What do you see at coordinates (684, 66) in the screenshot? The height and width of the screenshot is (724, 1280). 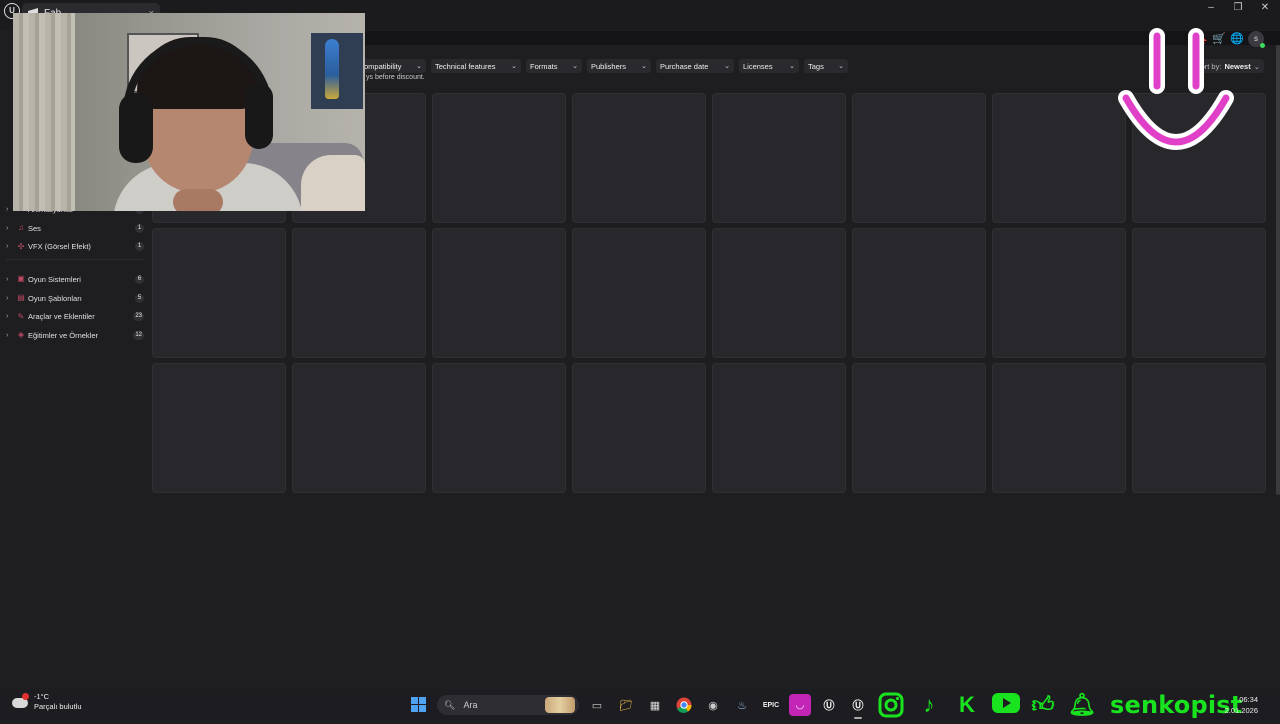 I see `filter-label: Purchase date` at bounding box center [684, 66].